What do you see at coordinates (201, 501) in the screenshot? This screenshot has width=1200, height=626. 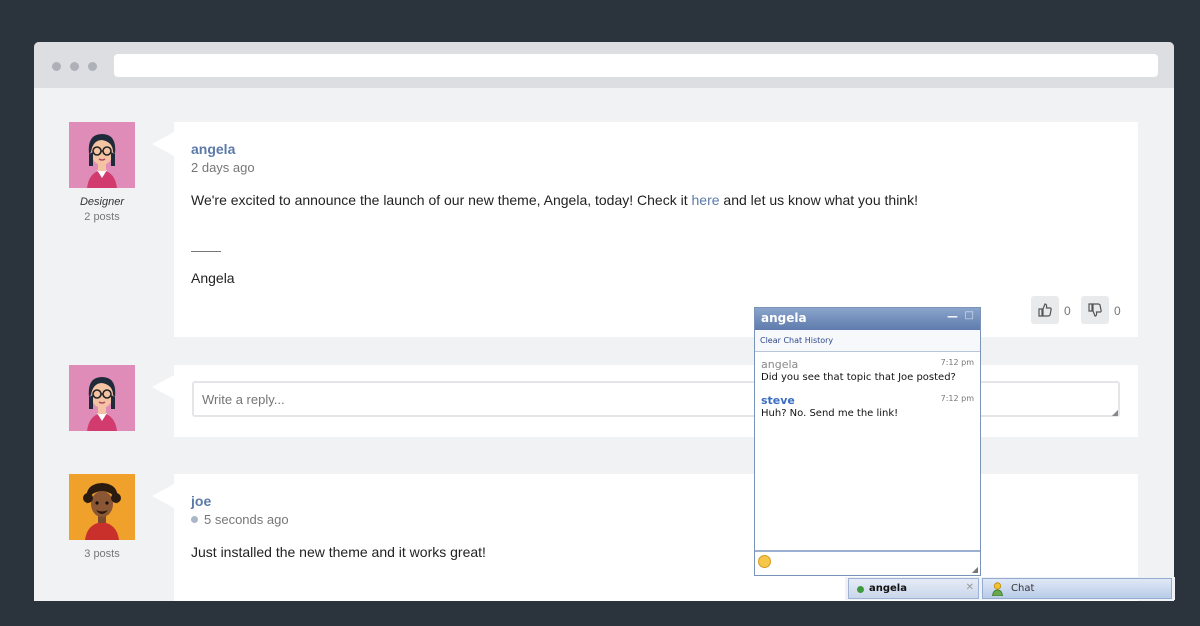 I see `post-username: joe` at bounding box center [201, 501].